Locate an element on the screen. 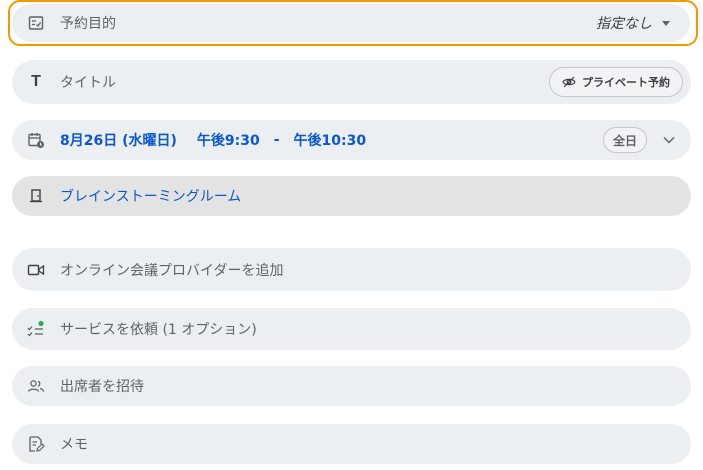  chevron-down-icon is located at coordinates (669, 140).